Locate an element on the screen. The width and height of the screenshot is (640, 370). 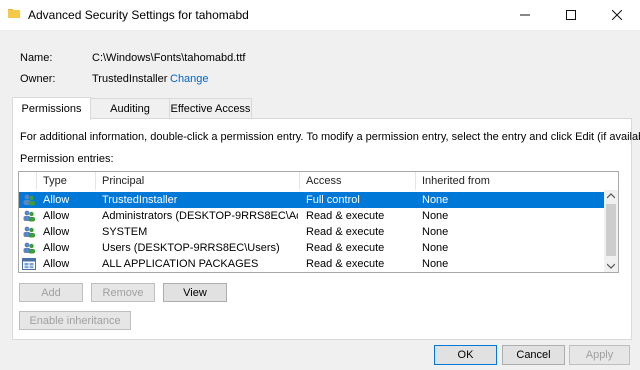
column-header-access: Access is located at coordinates (358, 181).